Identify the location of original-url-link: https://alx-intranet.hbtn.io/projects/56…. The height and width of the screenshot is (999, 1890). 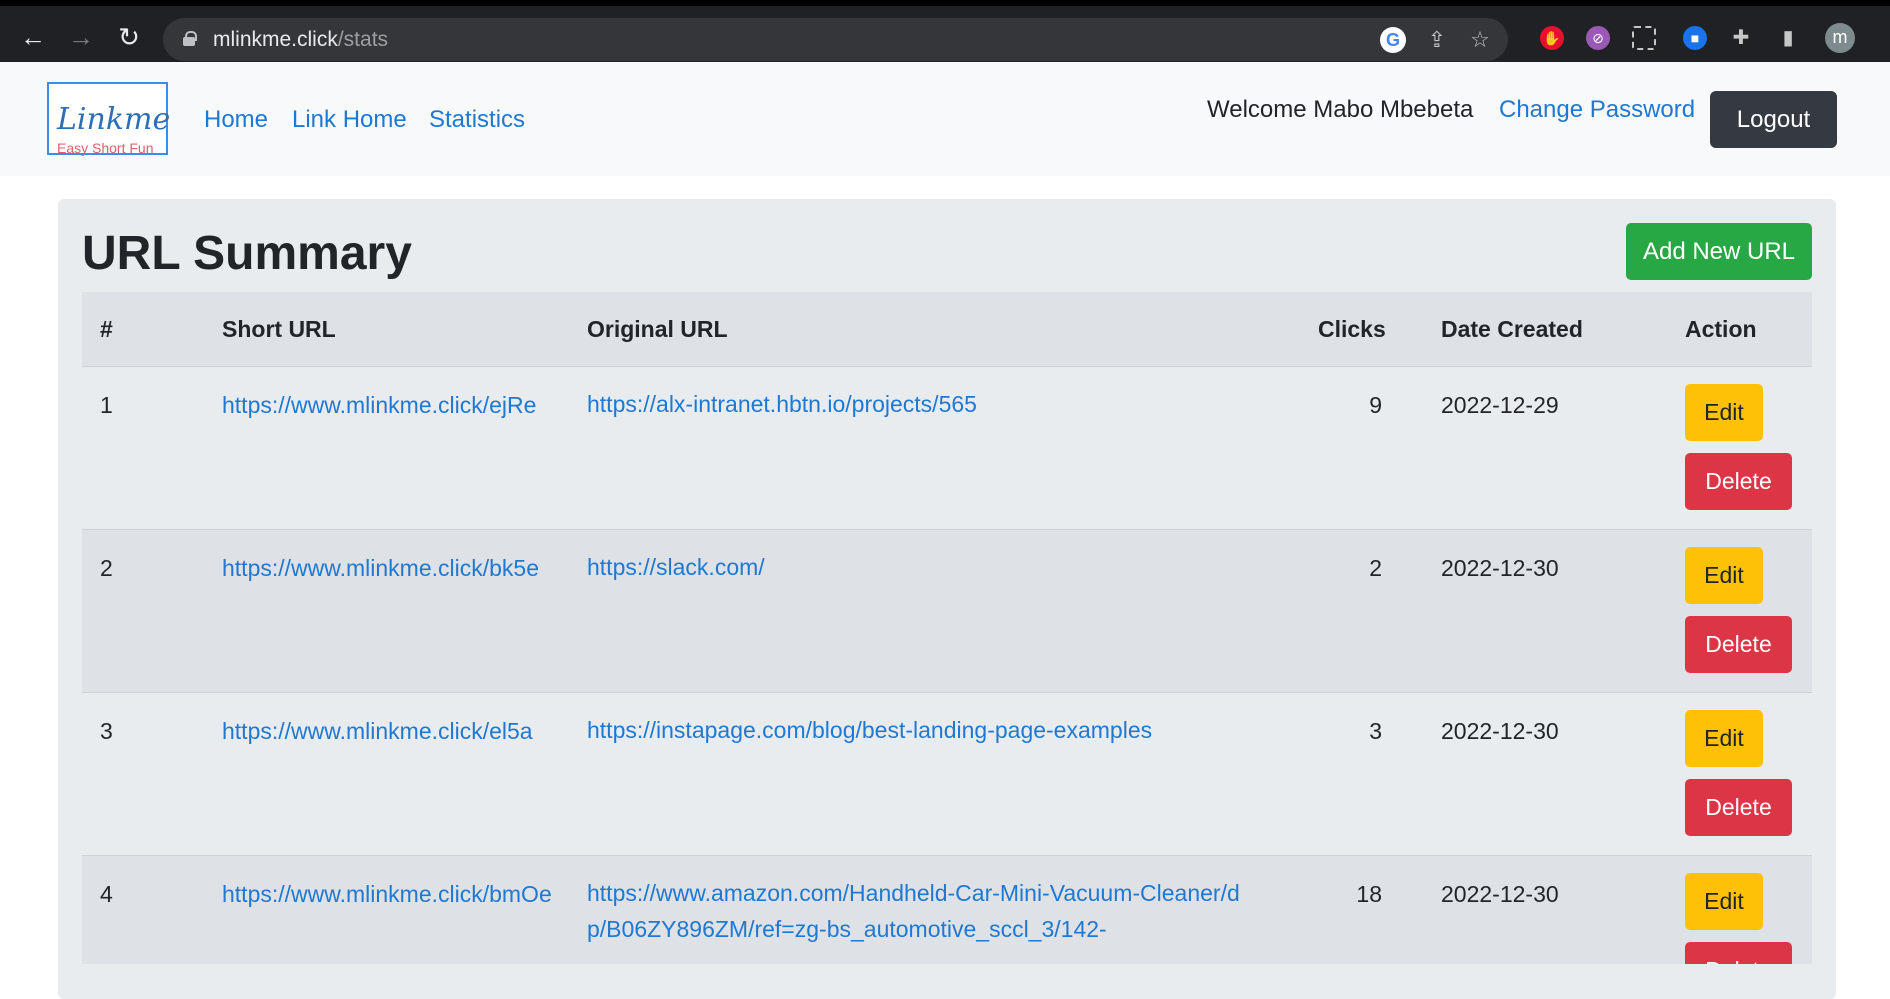
(927, 404).